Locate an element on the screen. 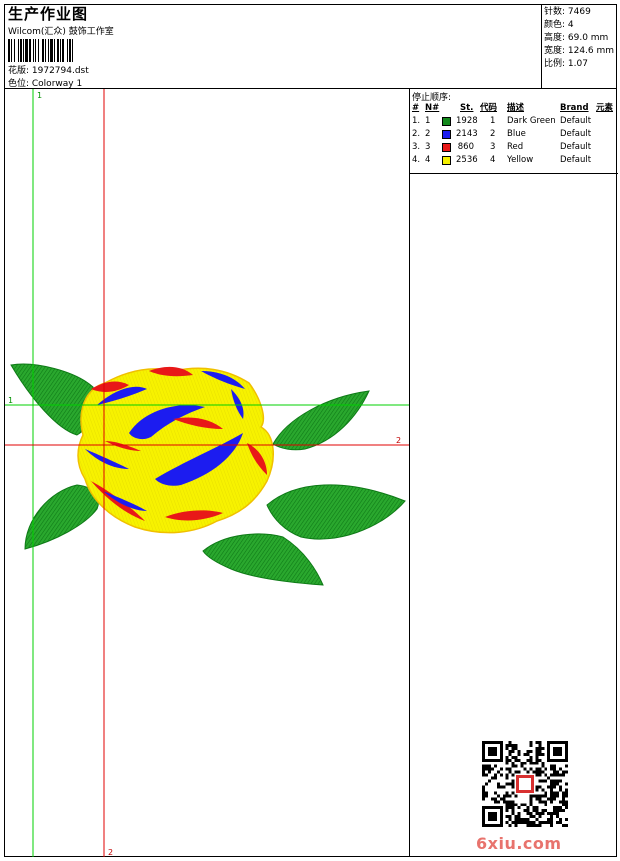 This screenshot has width=620, height=861. row-description: Dark Green is located at coordinates (531, 121).